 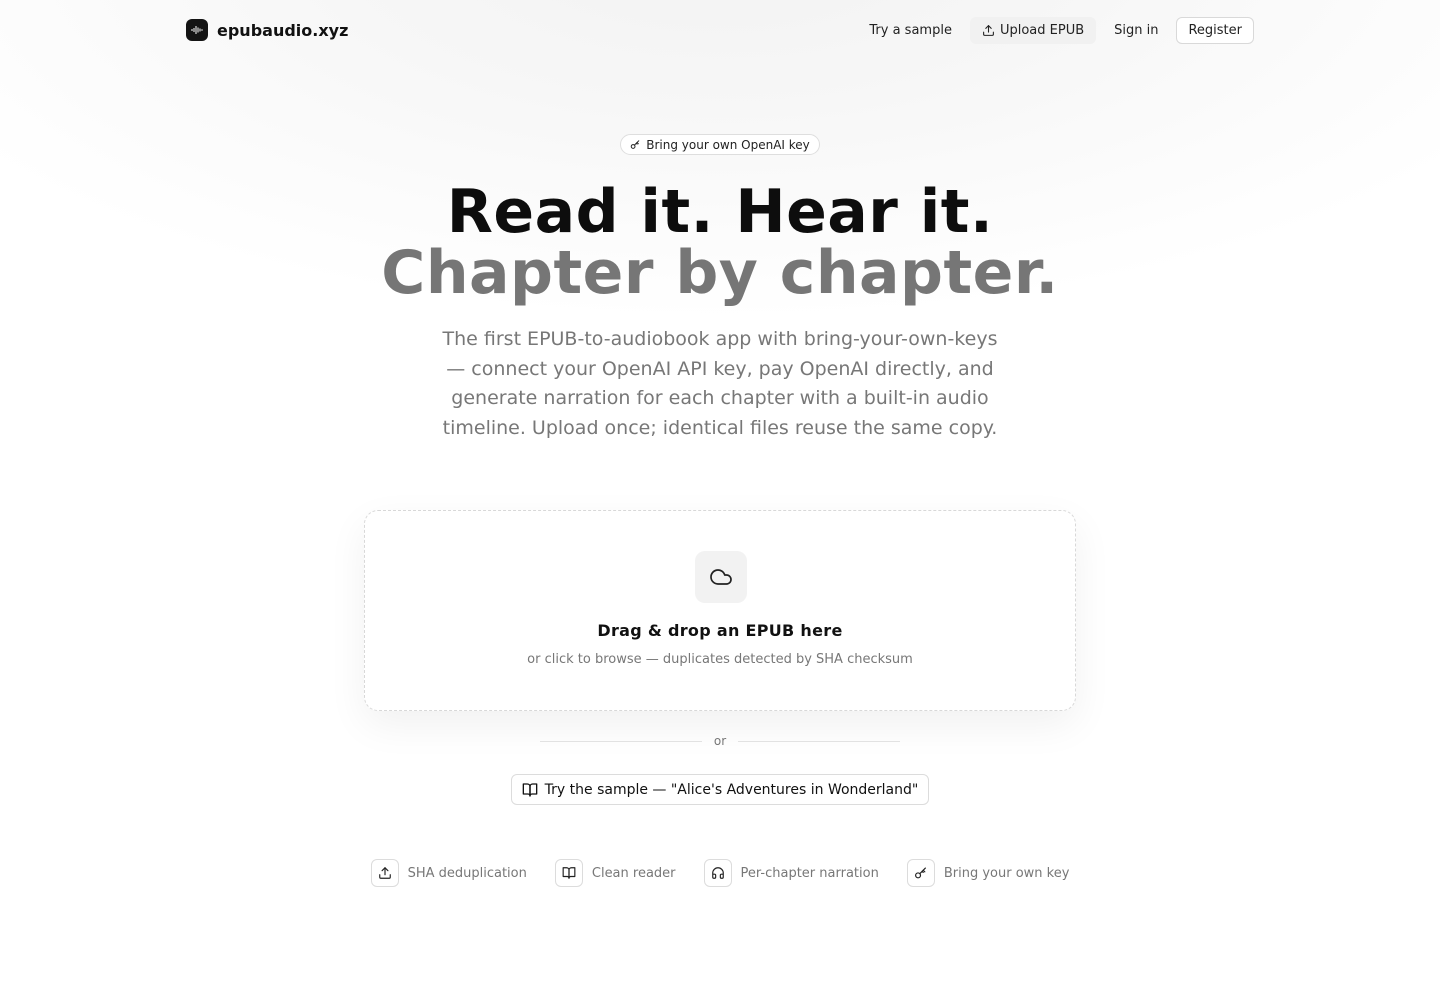 What do you see at coordinates (720, 273) in the screenshot?
I see `hero-headline-secondary: Chapter by chapter.` at bounding box center [720, 273].